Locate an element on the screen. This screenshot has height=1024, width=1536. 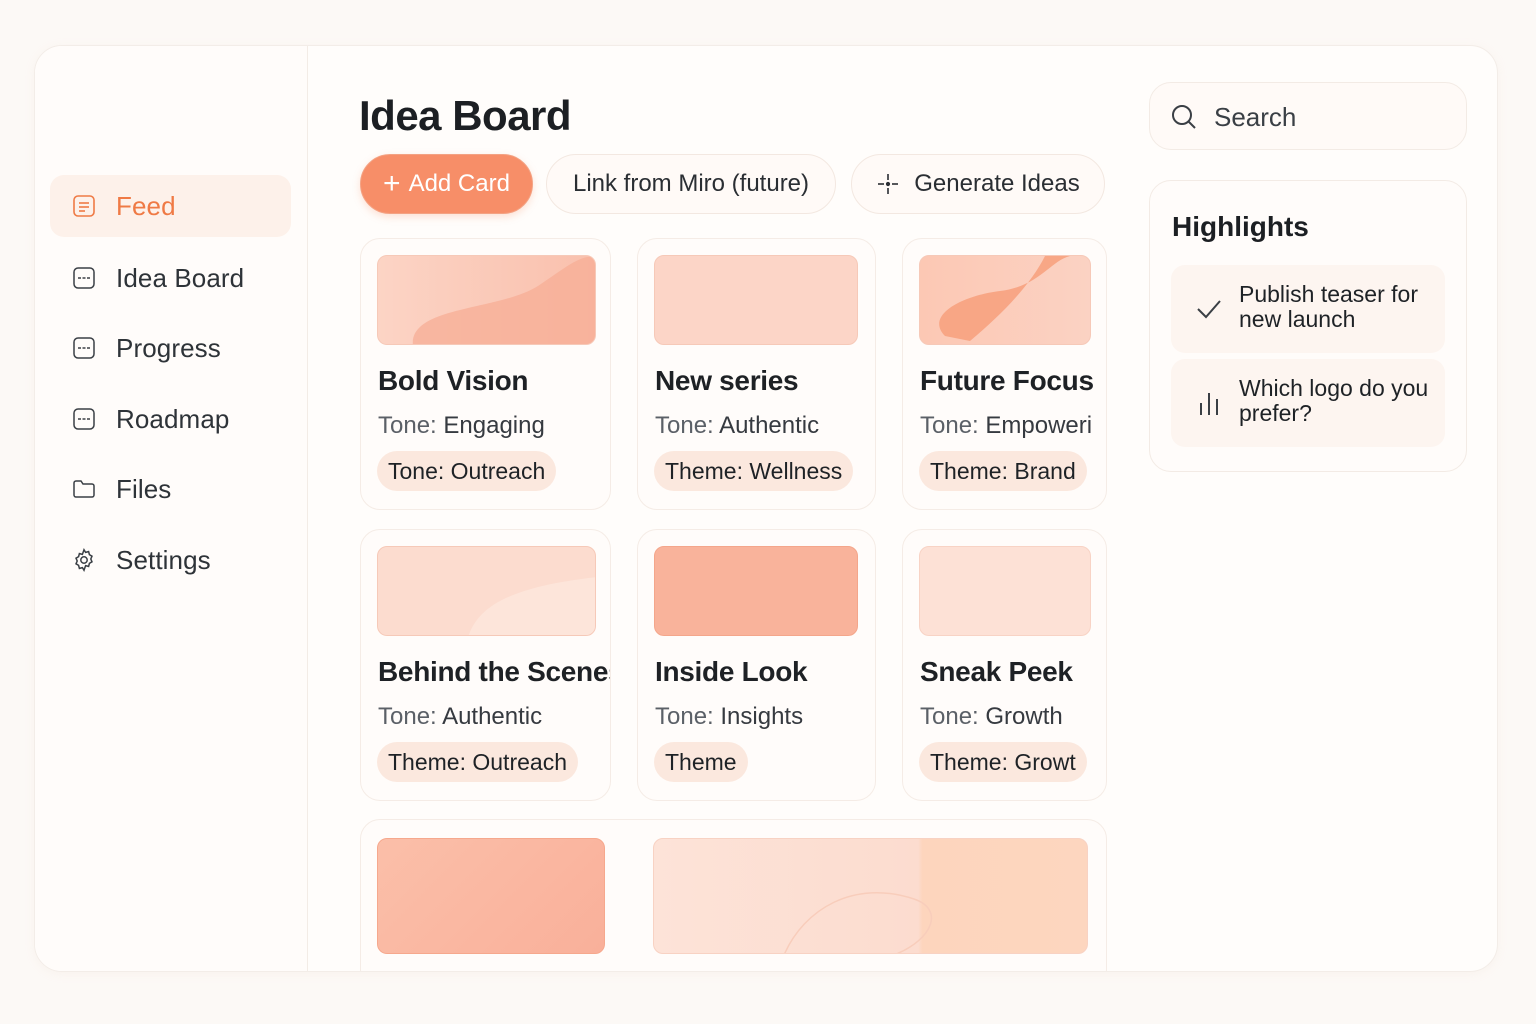
search-box is located at coordinates (1308, 116).